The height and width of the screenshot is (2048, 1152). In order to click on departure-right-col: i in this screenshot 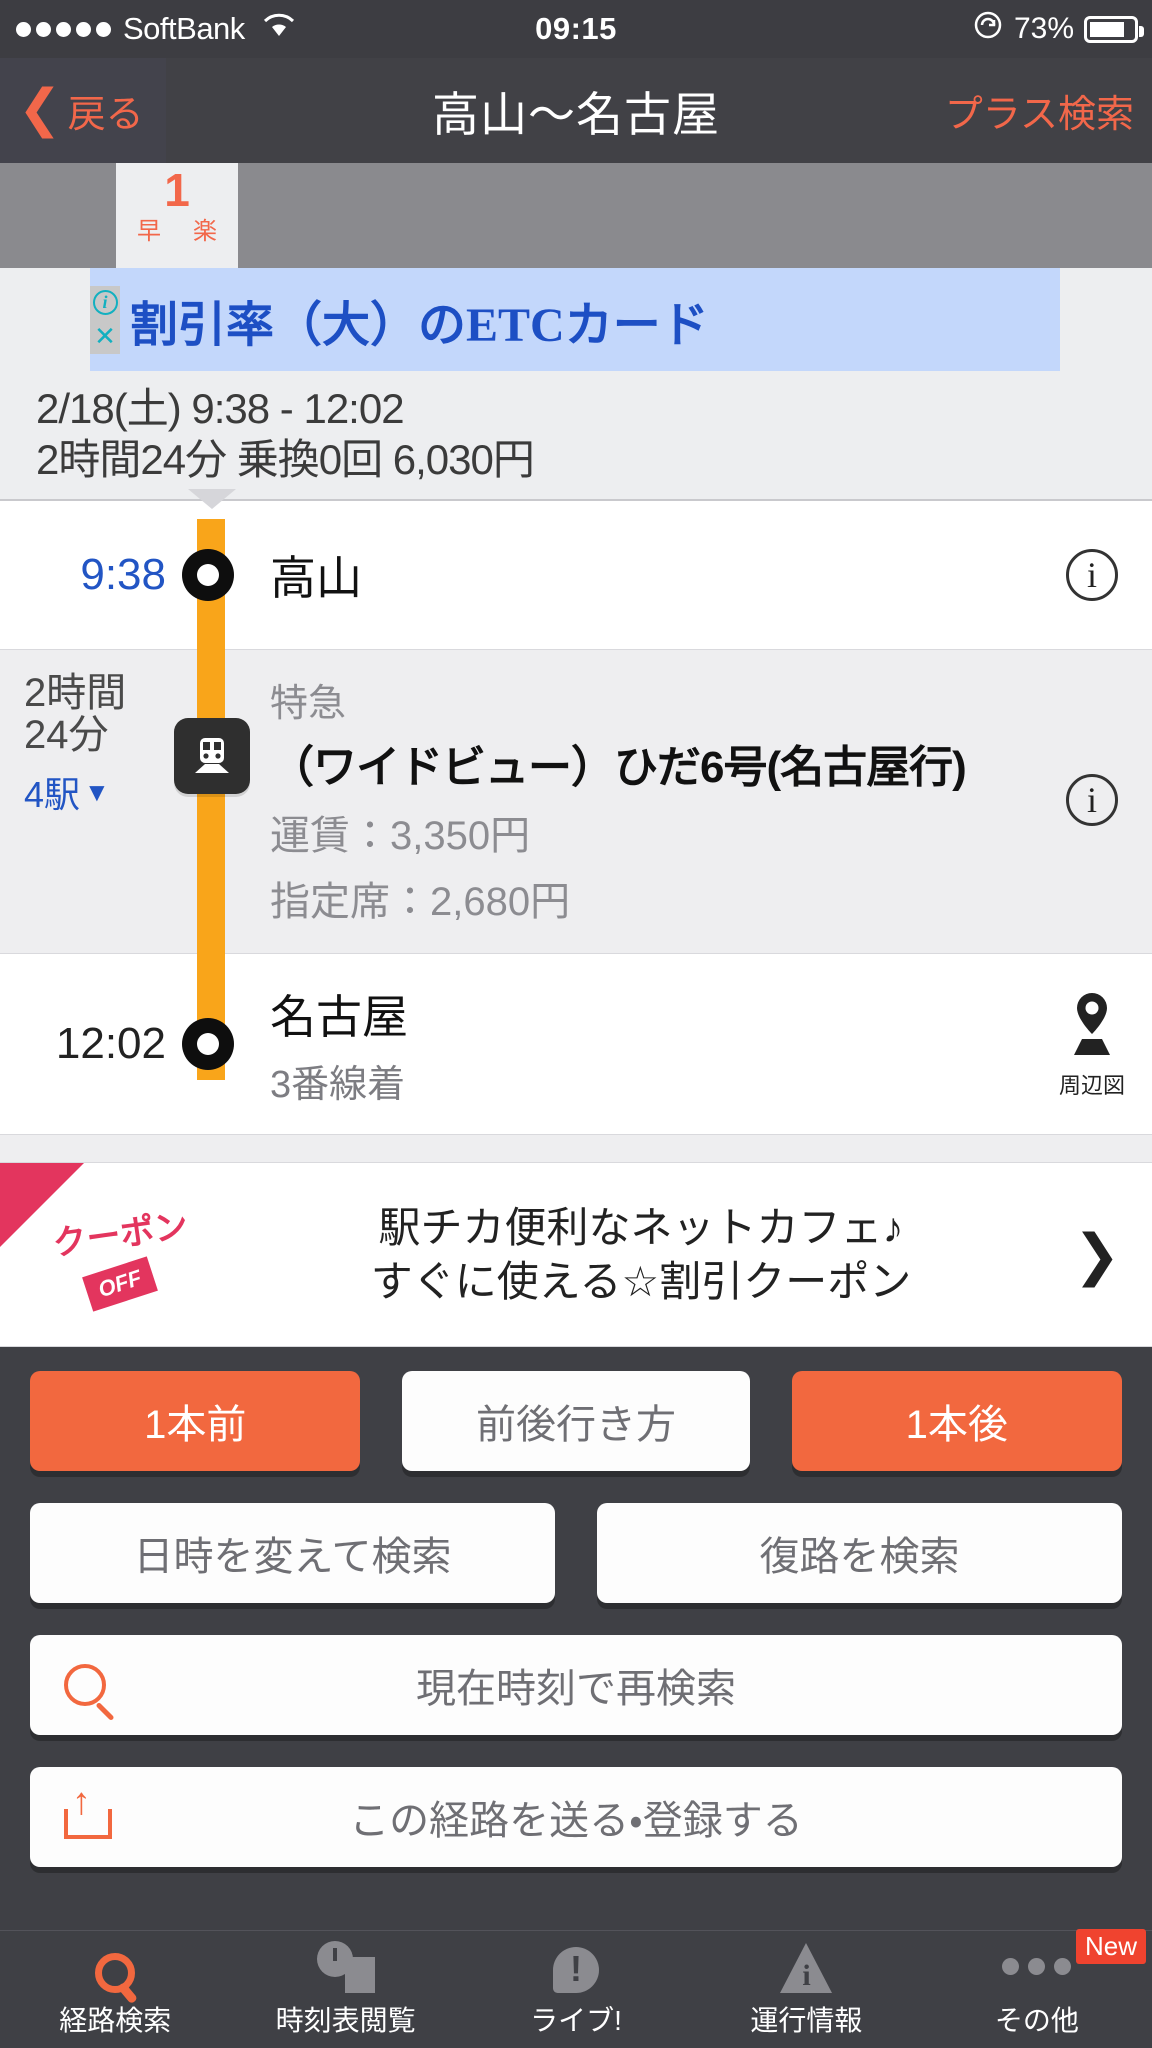, I will do `click(1092, 575)`.